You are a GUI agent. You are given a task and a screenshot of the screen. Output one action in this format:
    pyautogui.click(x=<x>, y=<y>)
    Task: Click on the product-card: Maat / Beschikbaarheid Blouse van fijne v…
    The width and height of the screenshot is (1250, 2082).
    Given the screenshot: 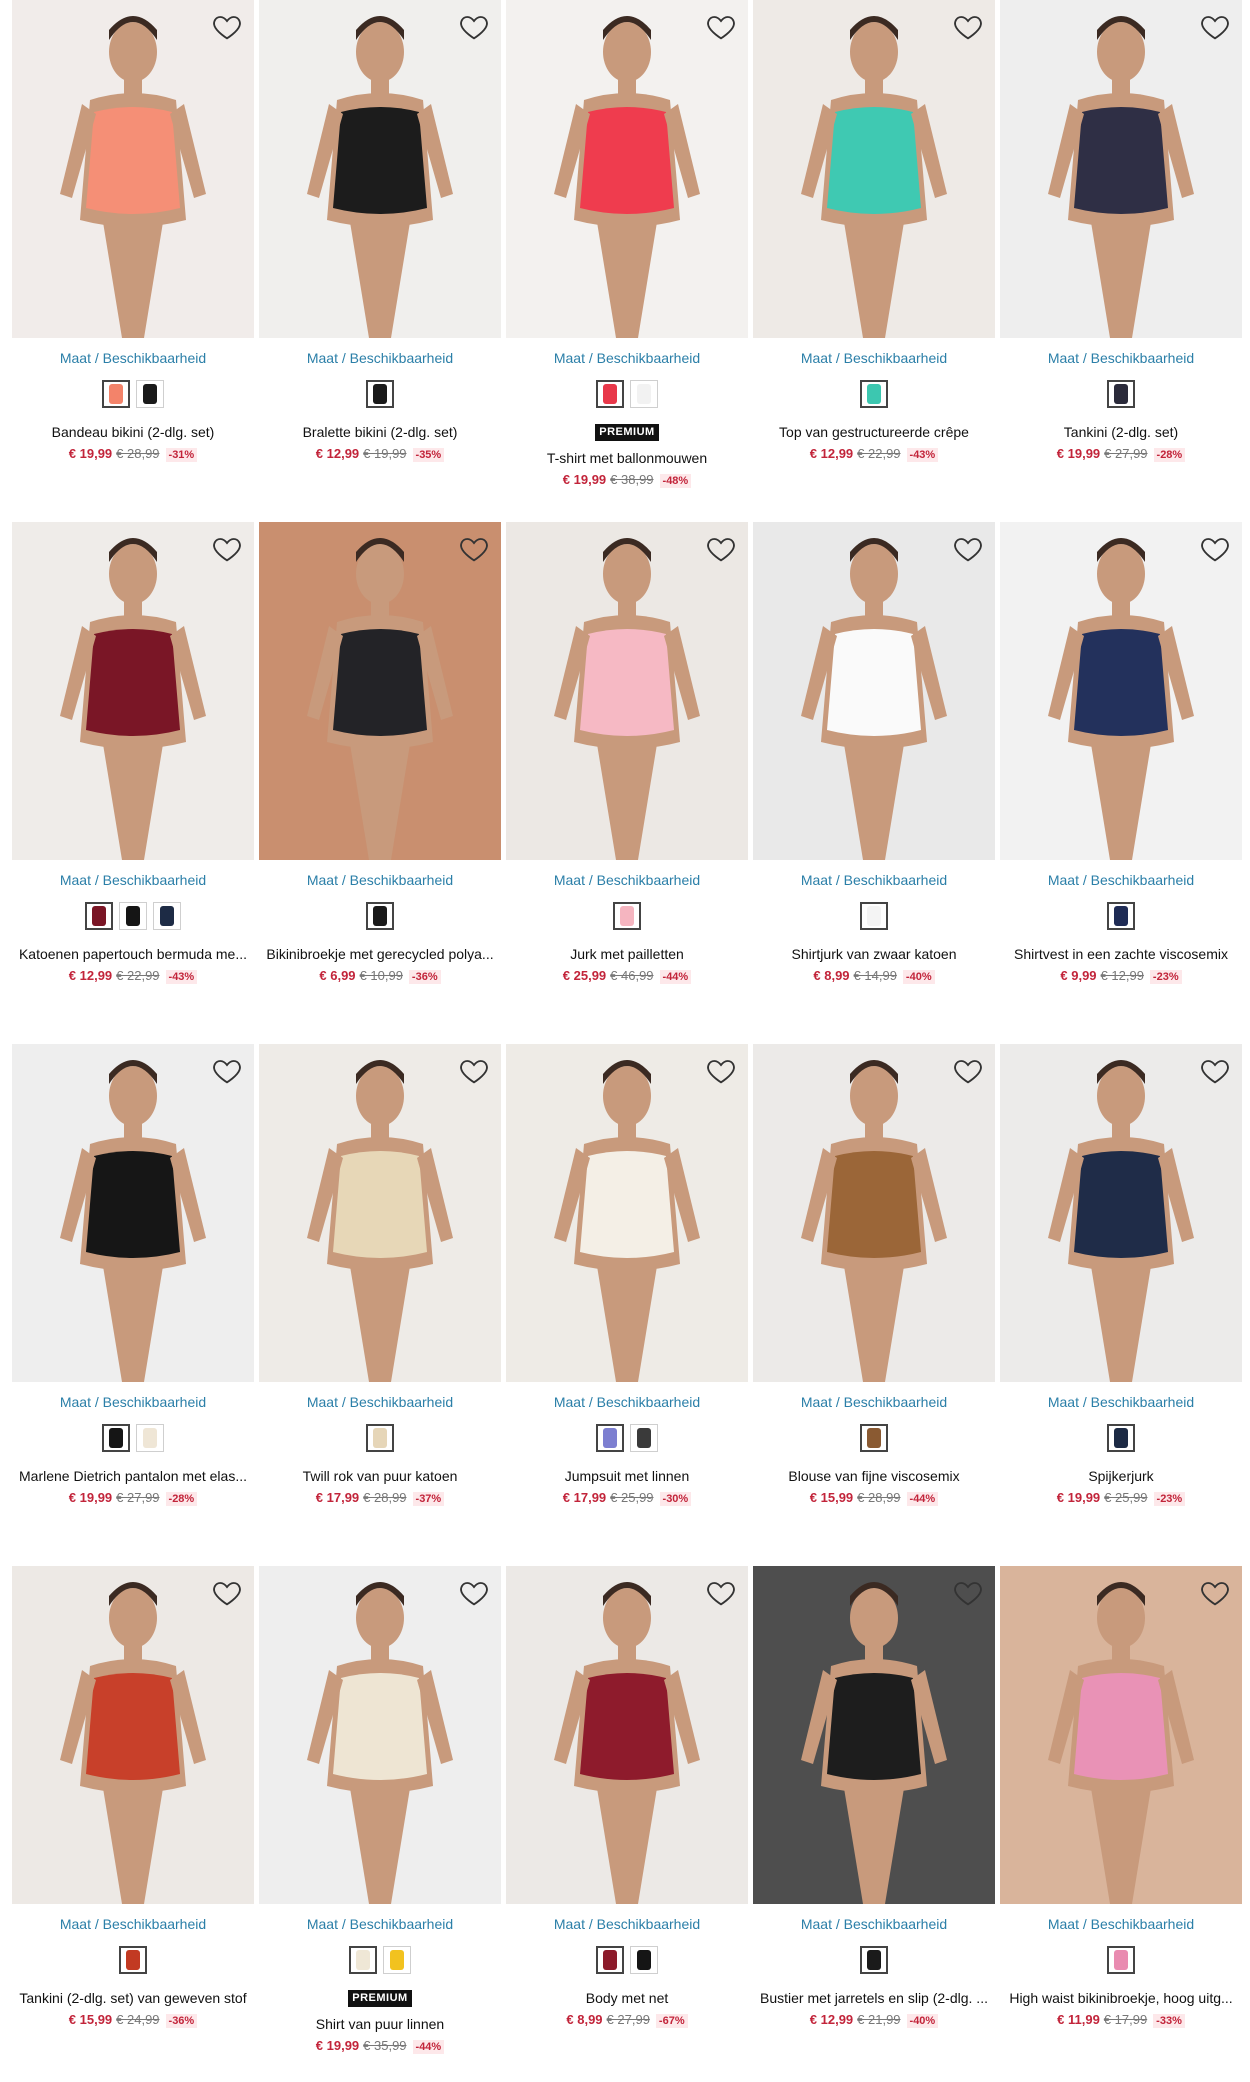 What is the action you would take?
    pyautogui.click(x=874, y=1294)
    